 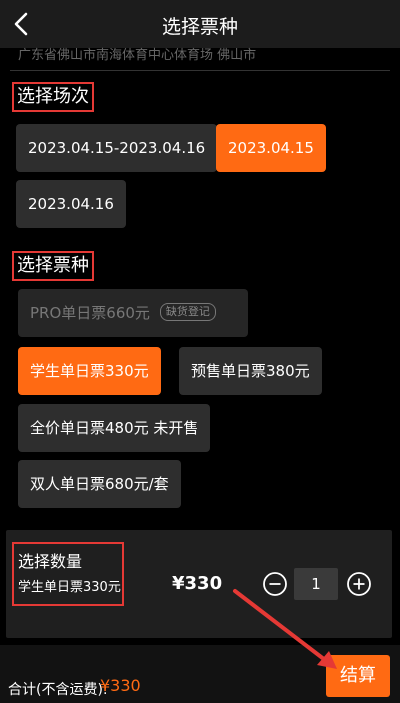 I want to click on ticket-option-presale: 预售单日票380元, so click(x=250, y=371).